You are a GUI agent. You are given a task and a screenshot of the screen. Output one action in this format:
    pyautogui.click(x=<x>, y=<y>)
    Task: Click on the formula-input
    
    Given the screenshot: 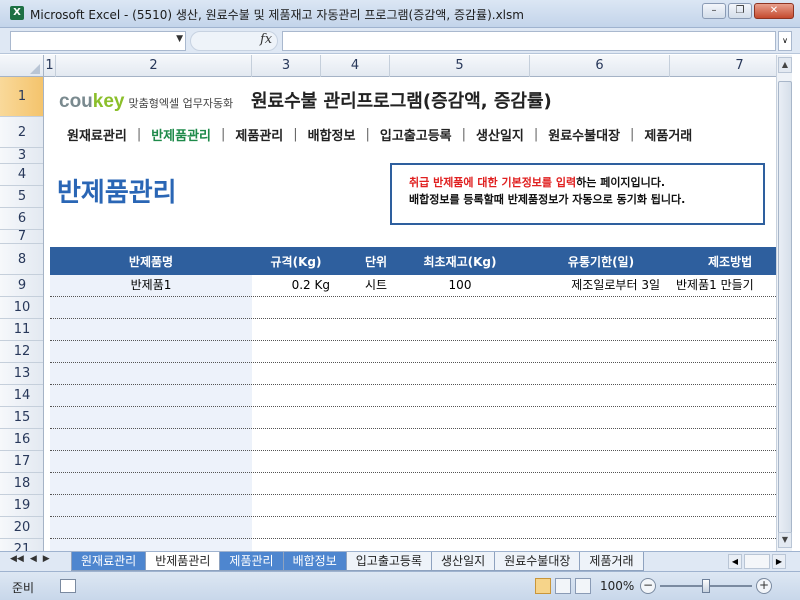 What is the action you would take?
    pyautogui.click(x=529, y=41)
    